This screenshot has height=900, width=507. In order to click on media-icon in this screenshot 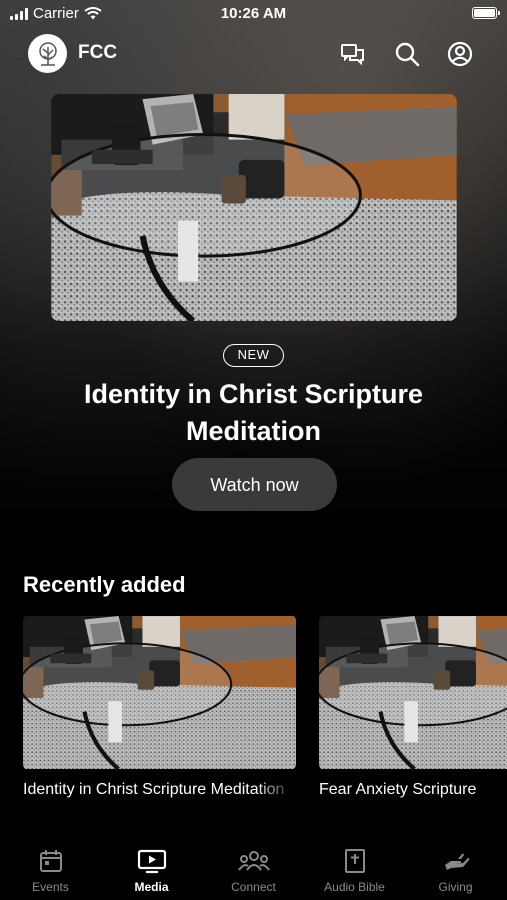, I will do `click(151, 861)`.